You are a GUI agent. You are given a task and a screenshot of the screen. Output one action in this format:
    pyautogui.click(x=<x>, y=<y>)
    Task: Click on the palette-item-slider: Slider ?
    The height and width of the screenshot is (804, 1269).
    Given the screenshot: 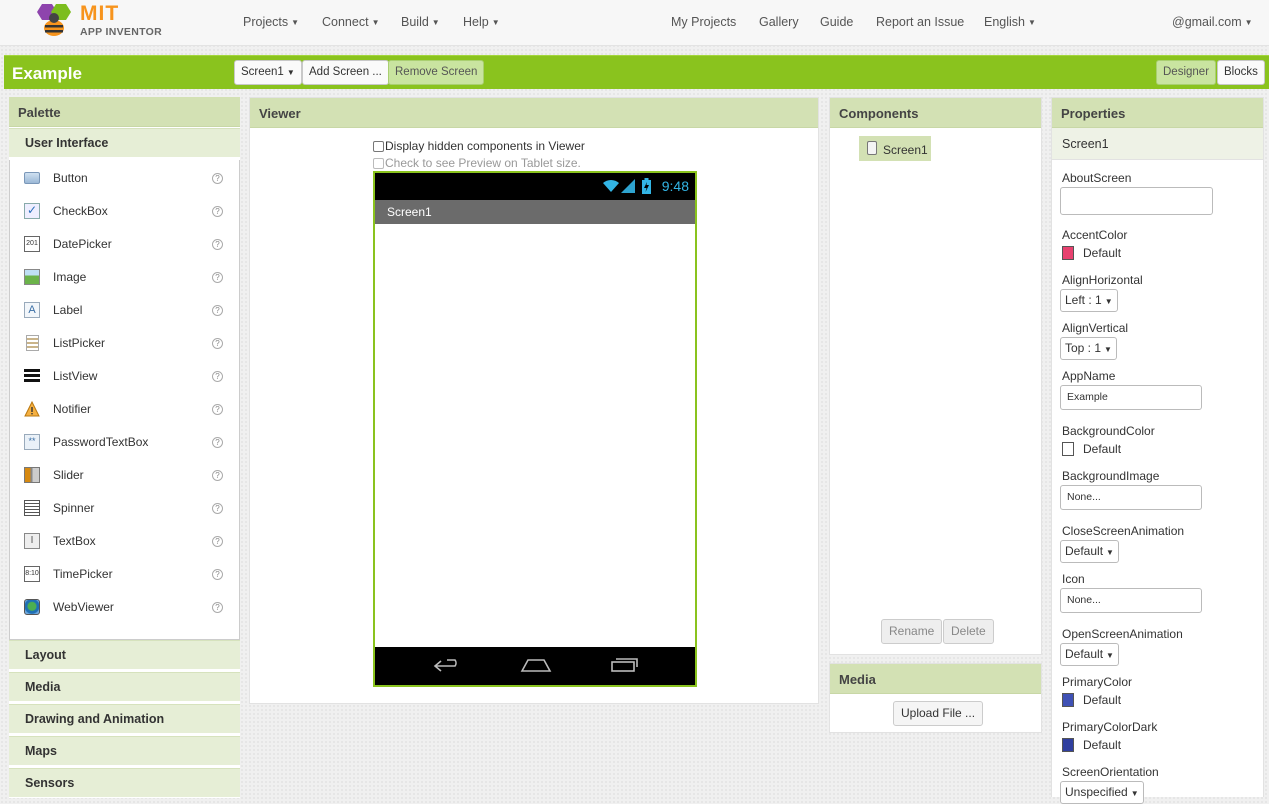 What is the action you would take?
    pyautogui.click(x=124, y=475)
    